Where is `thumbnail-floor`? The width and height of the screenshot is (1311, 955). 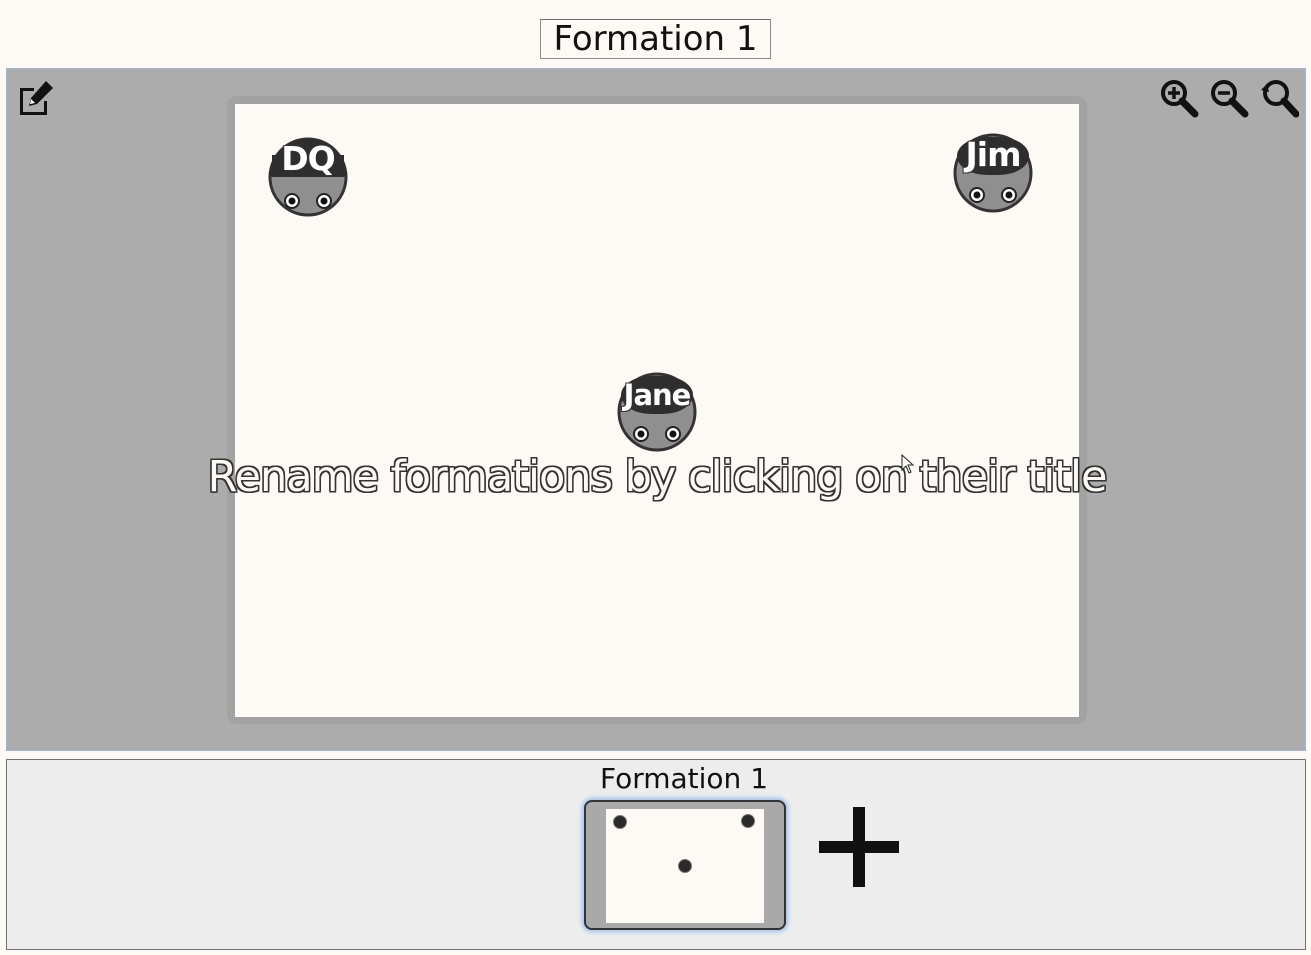 thumbnail-floor is located at coordinates (685, 866).